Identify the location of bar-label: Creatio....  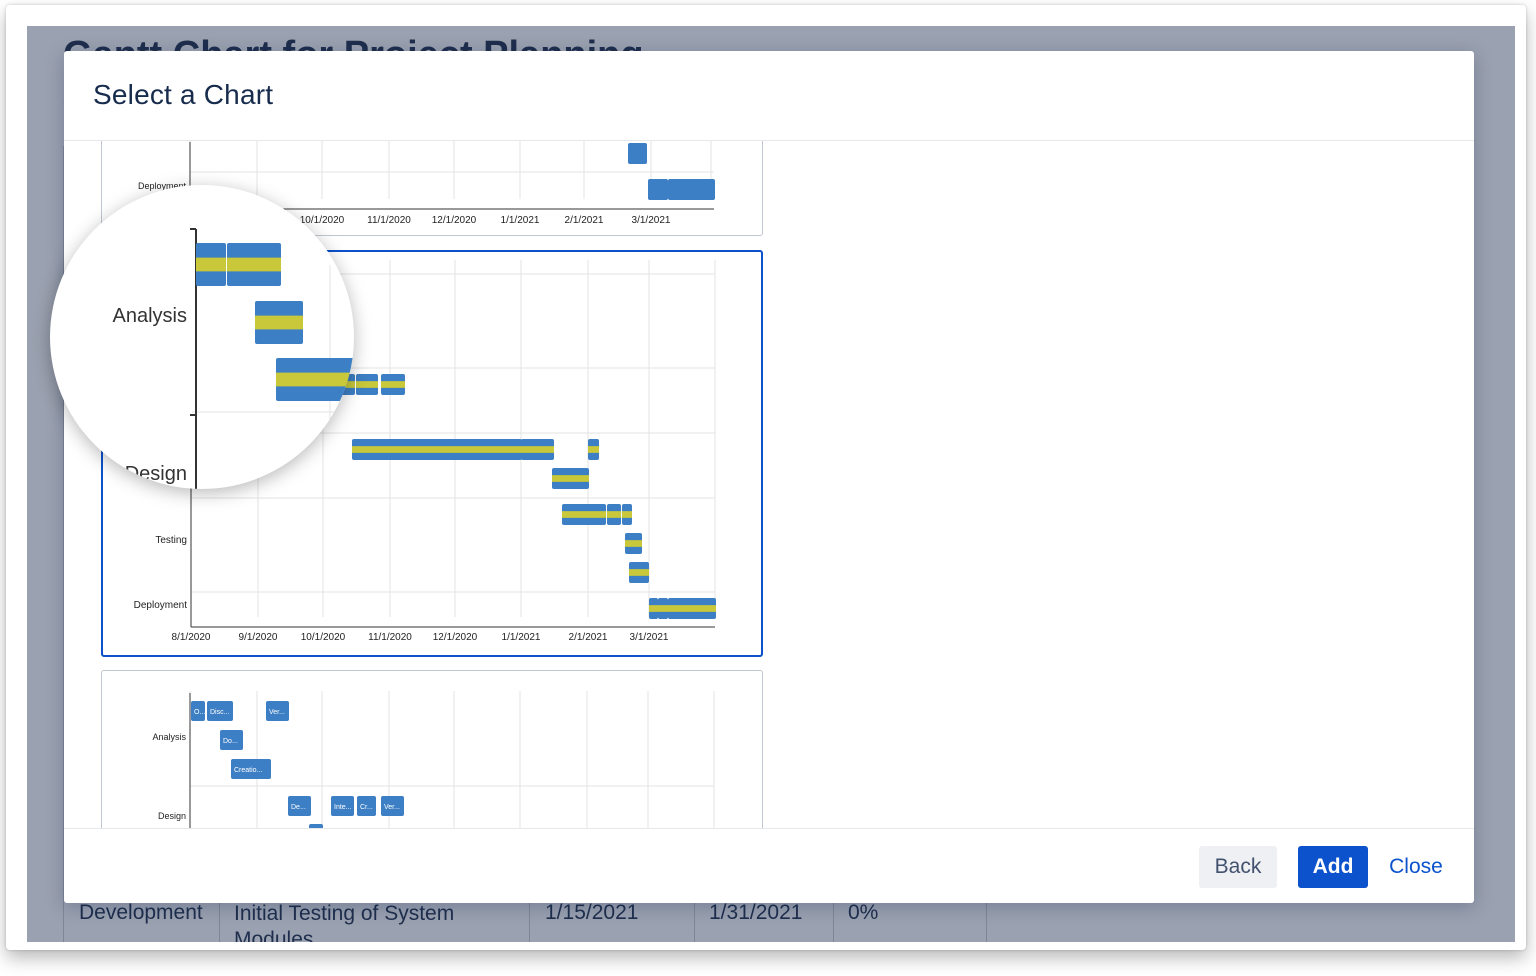
(248, 770).